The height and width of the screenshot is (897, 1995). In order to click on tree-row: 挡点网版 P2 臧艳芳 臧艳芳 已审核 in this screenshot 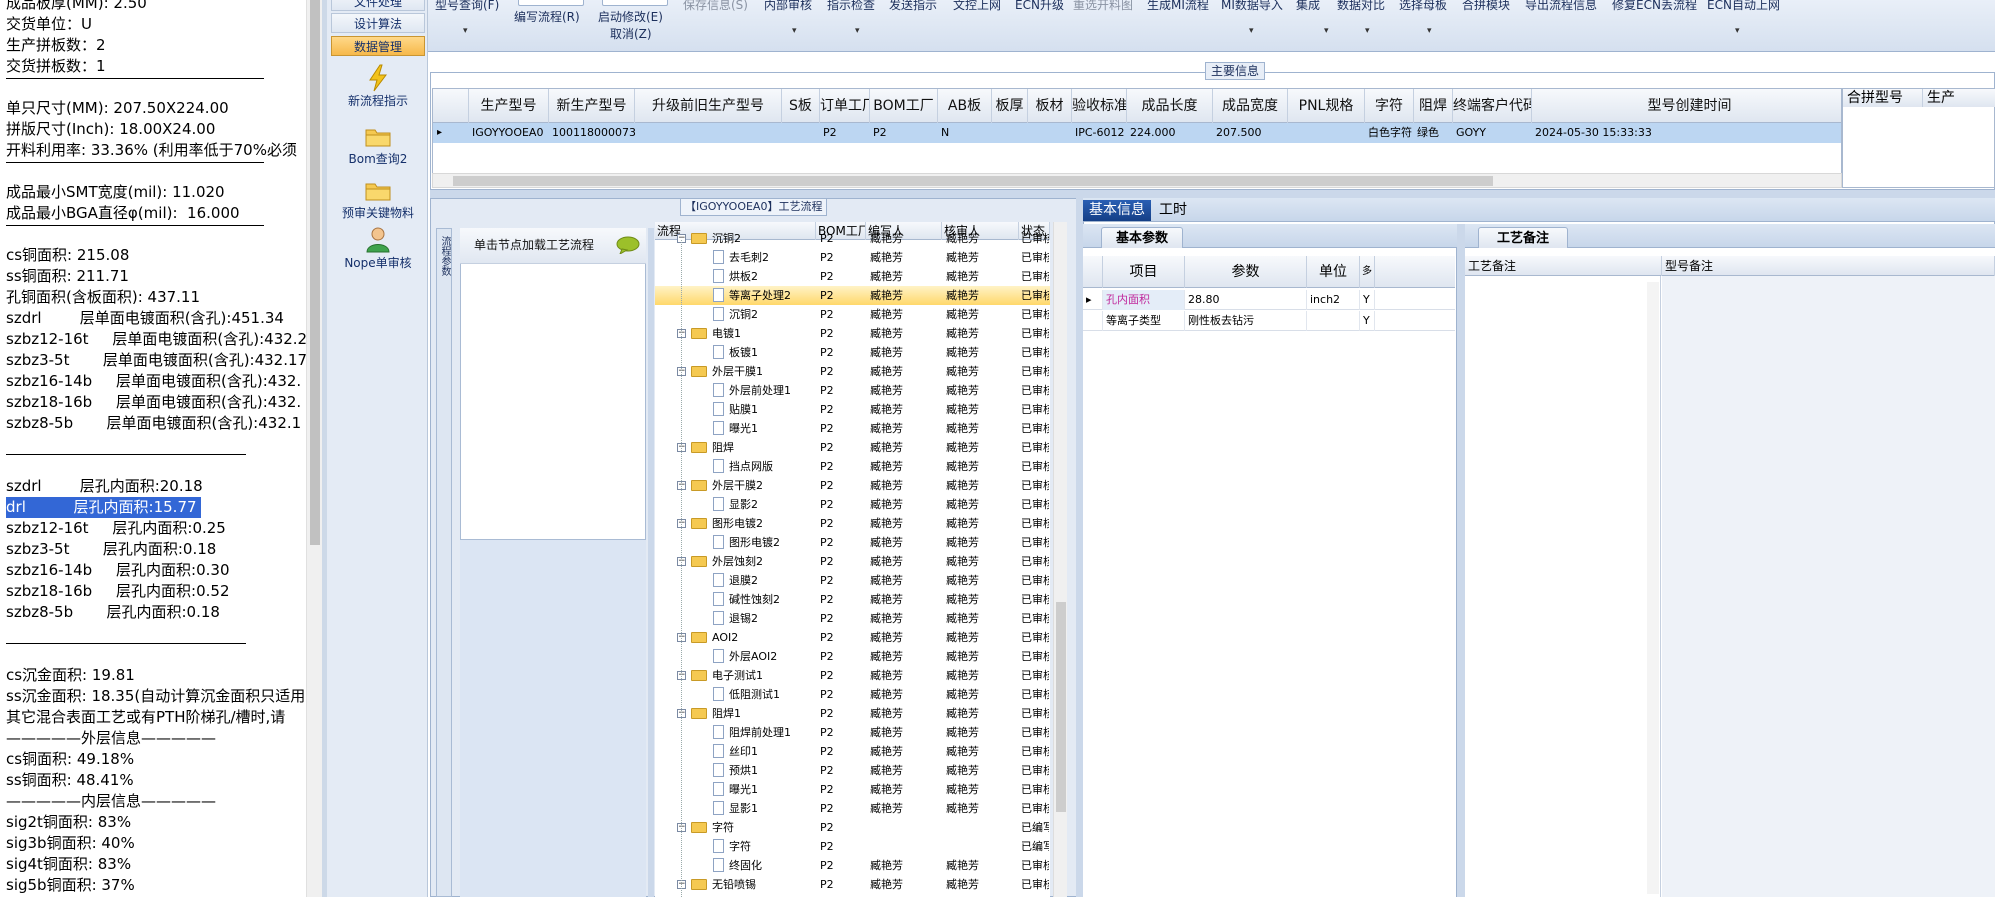, I will do `click(852, 466)`.